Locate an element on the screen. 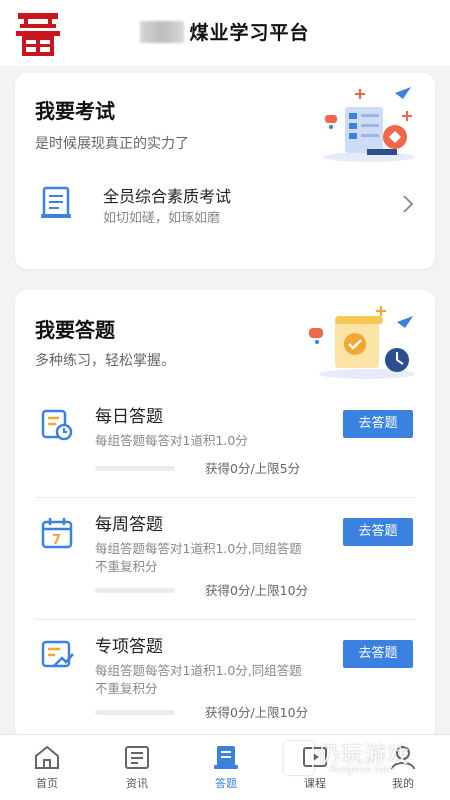 The width and height of the screenshot is (450, 800). exam-item-name: 全员综合素质考试 is located at coordinates (167, 196).